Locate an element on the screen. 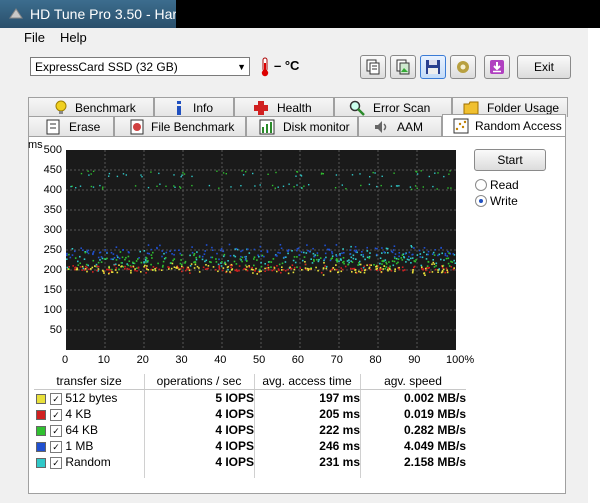  series-color-swatch is located at coordinates (41, 430).